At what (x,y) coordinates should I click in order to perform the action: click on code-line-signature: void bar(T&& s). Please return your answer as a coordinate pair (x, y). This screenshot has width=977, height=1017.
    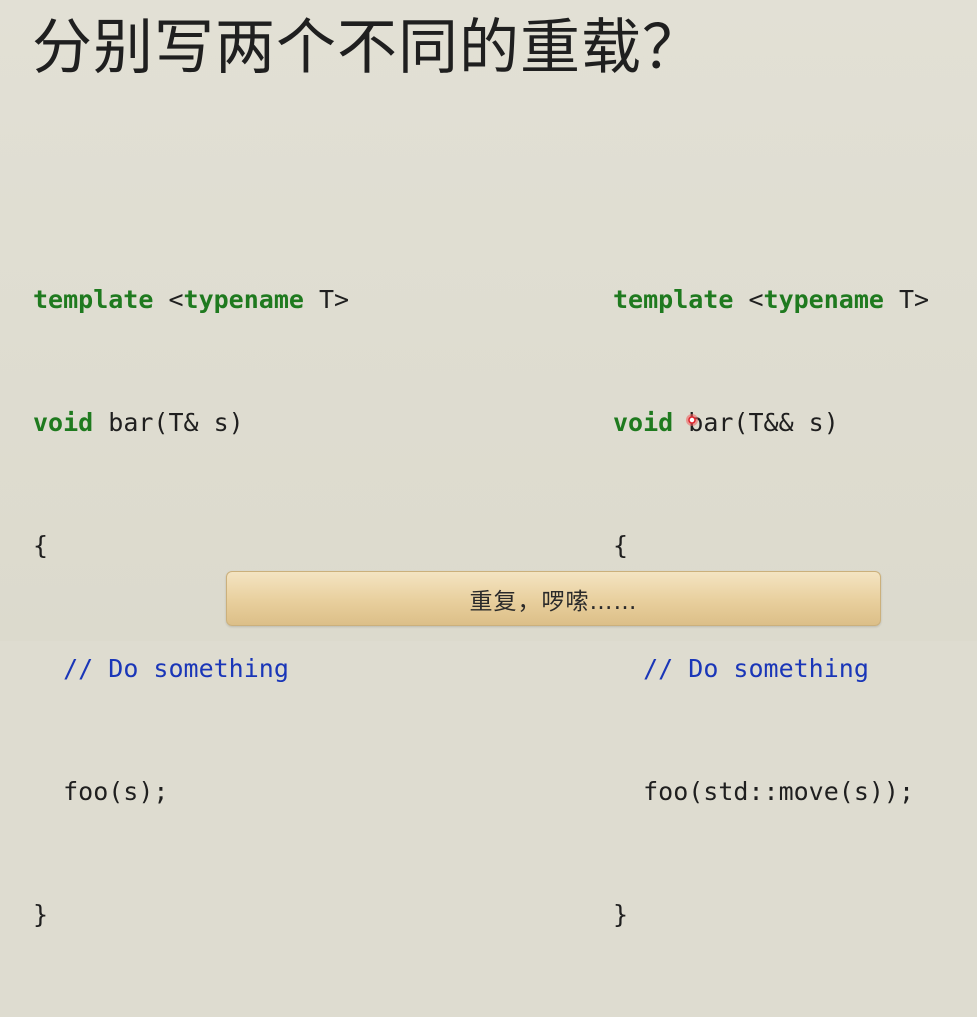
    Looking at the image, I should click on (771, 422).